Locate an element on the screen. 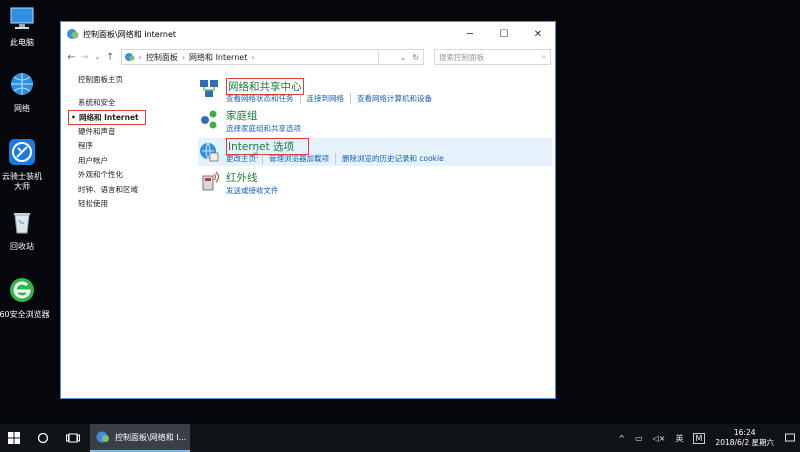  desktop-icon-recycle-bin: 回收站 is located at coordinates (25, 230).